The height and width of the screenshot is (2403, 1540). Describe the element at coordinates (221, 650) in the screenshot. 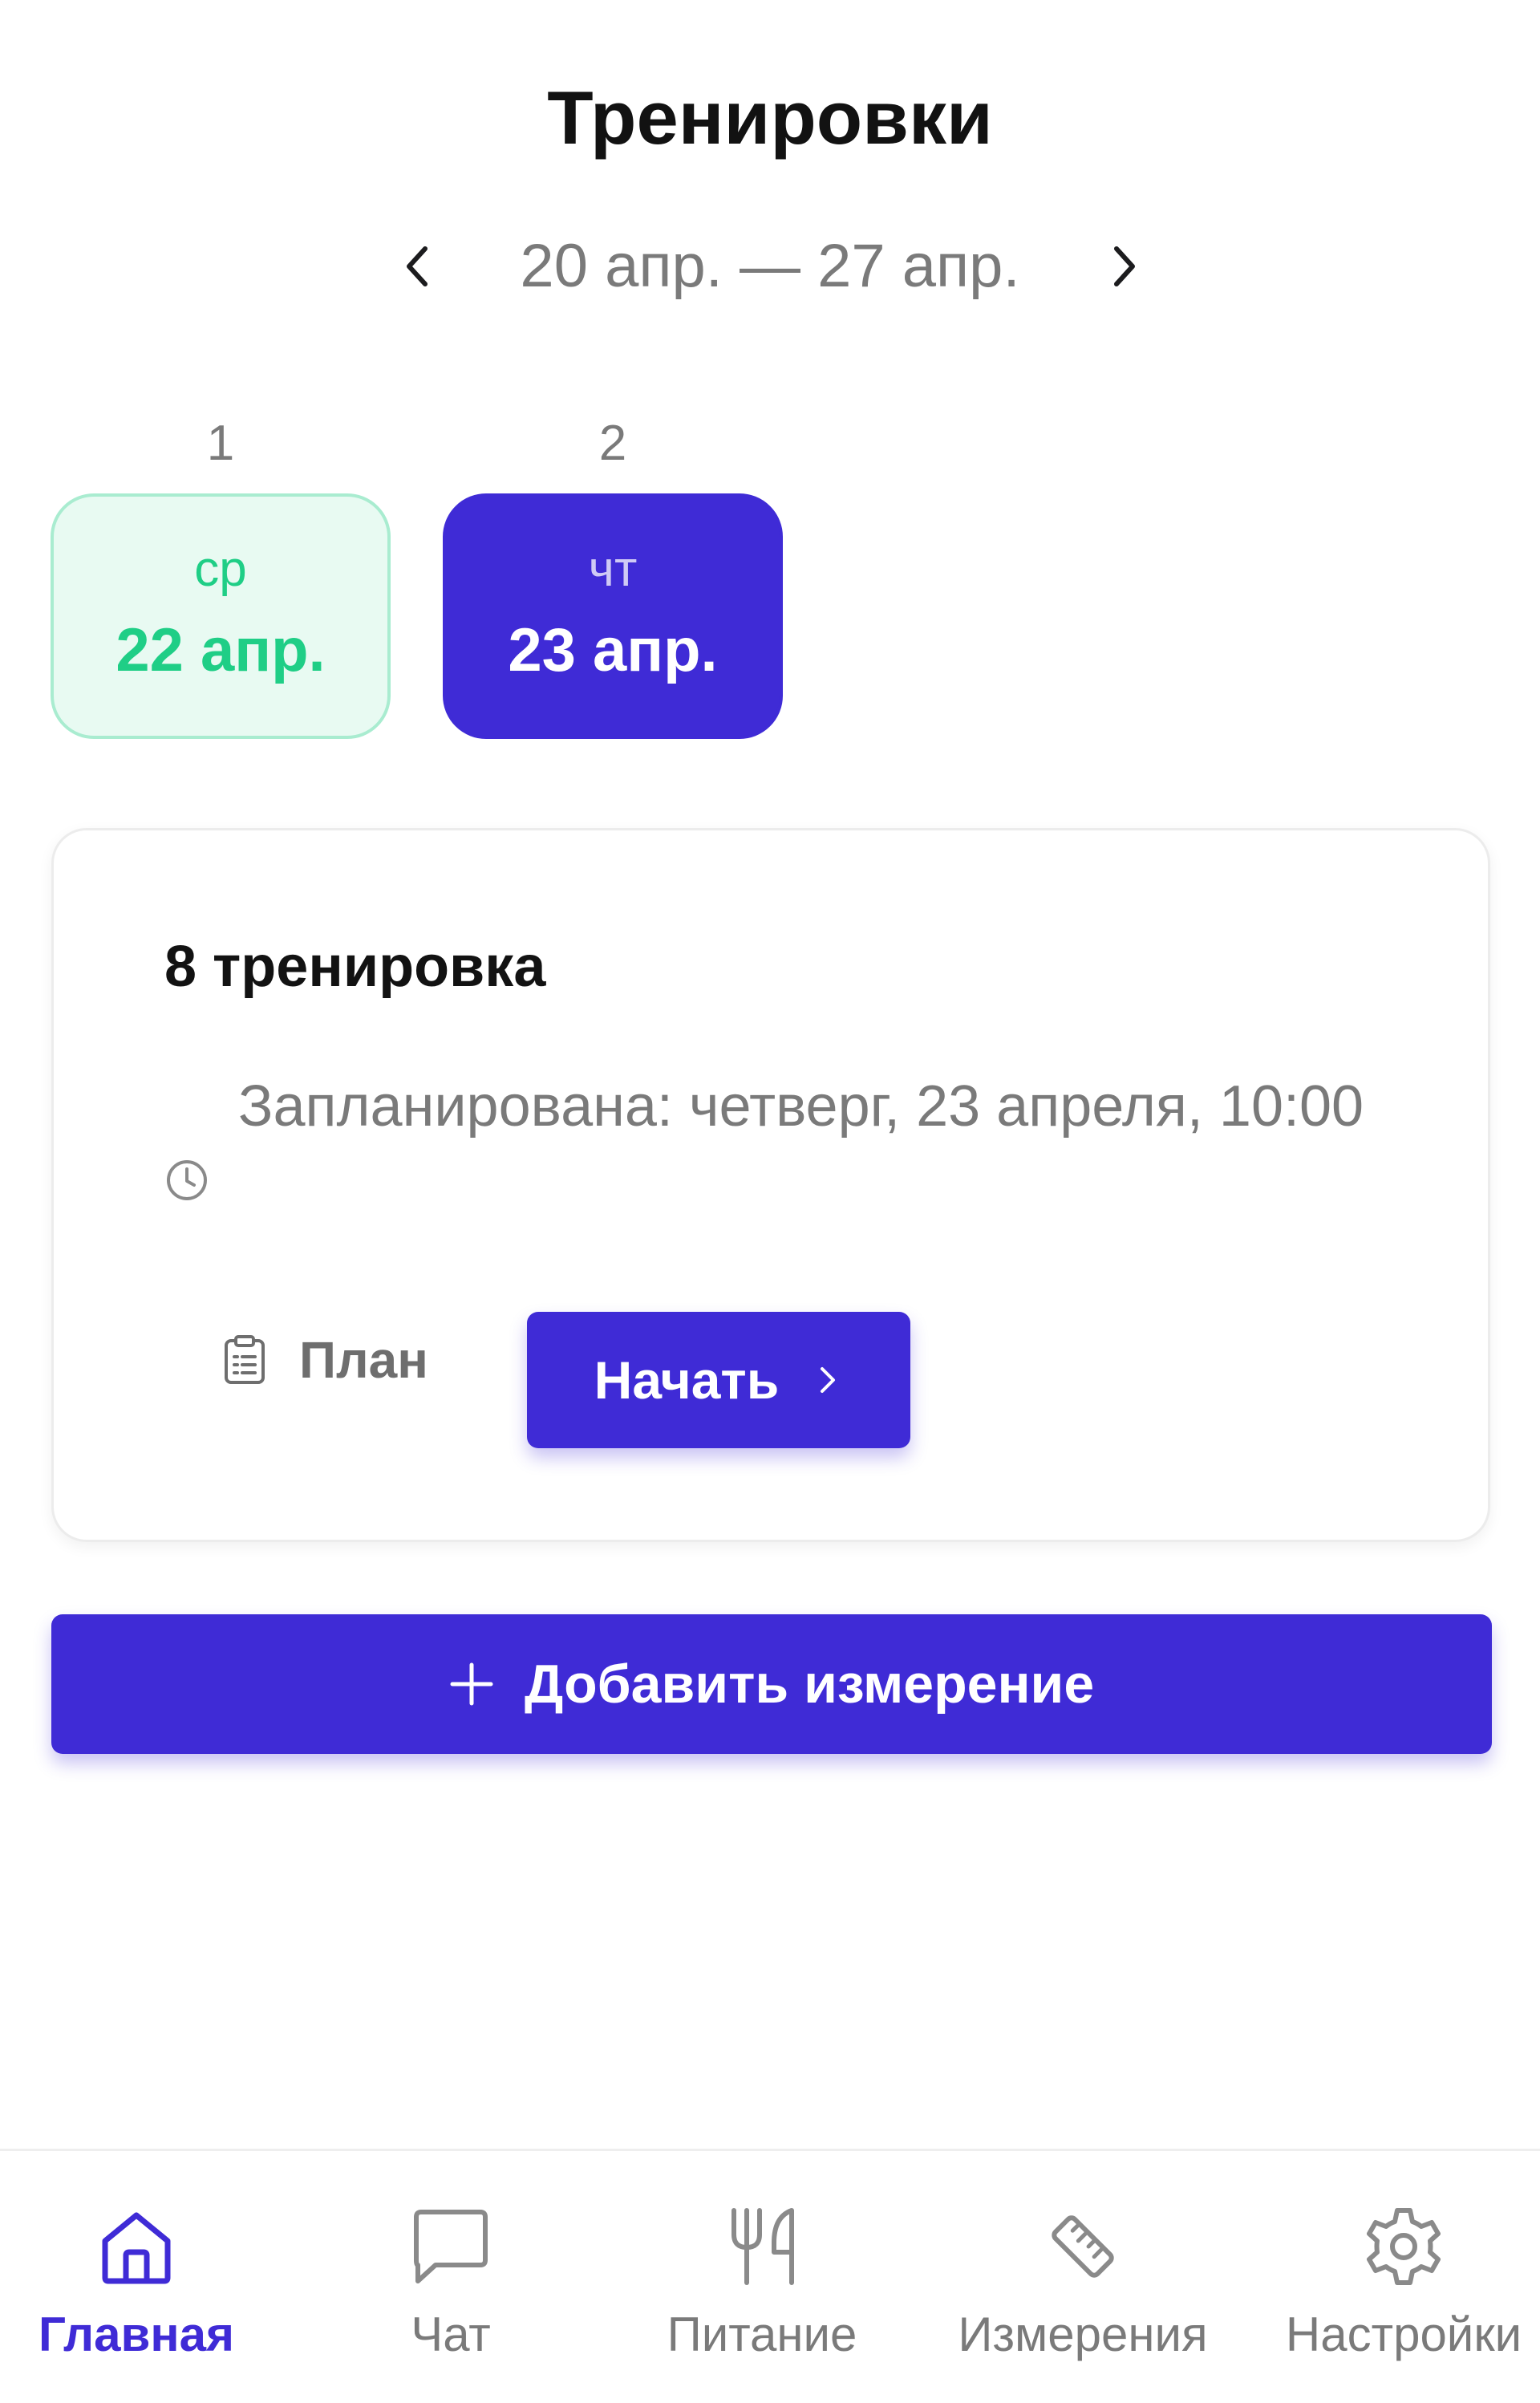

I see `day-date: 22 апр.` at that location.